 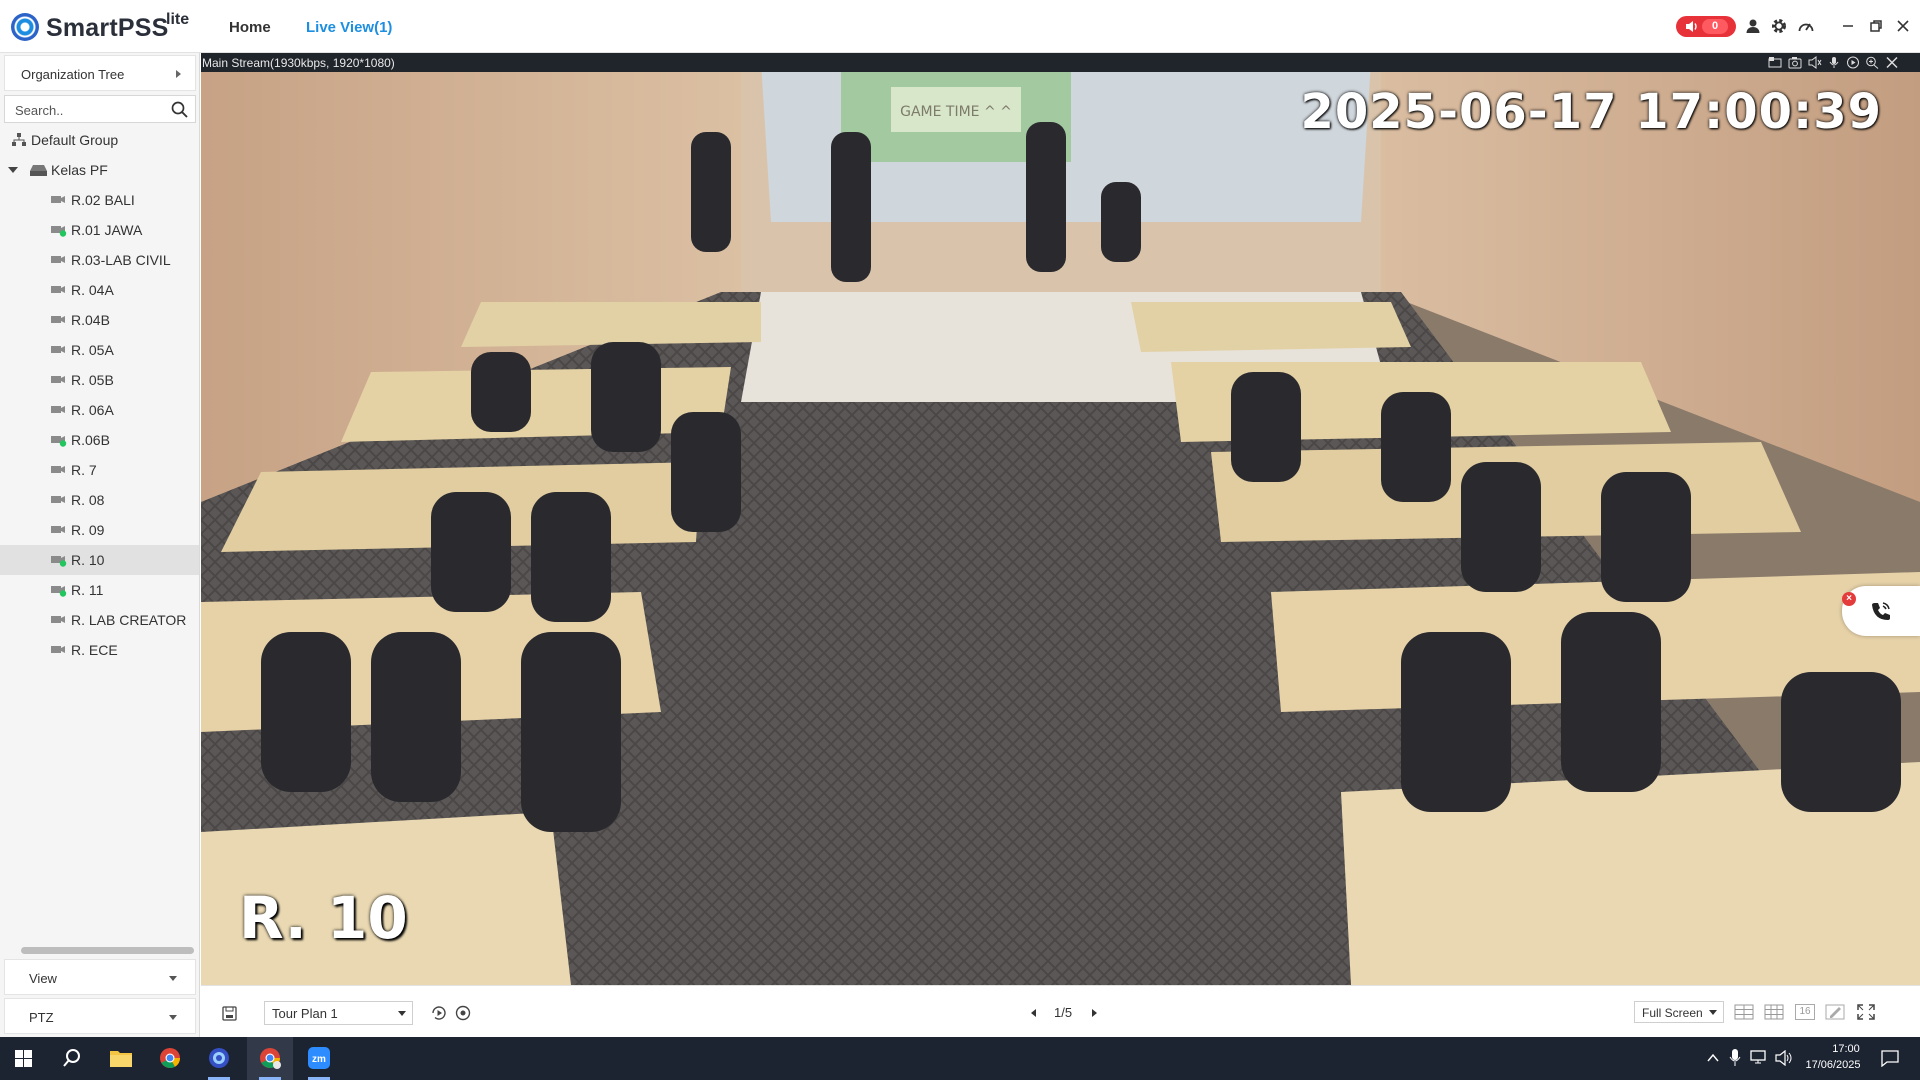 What do you see at coordinates (1715, 26) in the screenshot?
I see `alarm-count: 0` at bounding box center [1715, 26].